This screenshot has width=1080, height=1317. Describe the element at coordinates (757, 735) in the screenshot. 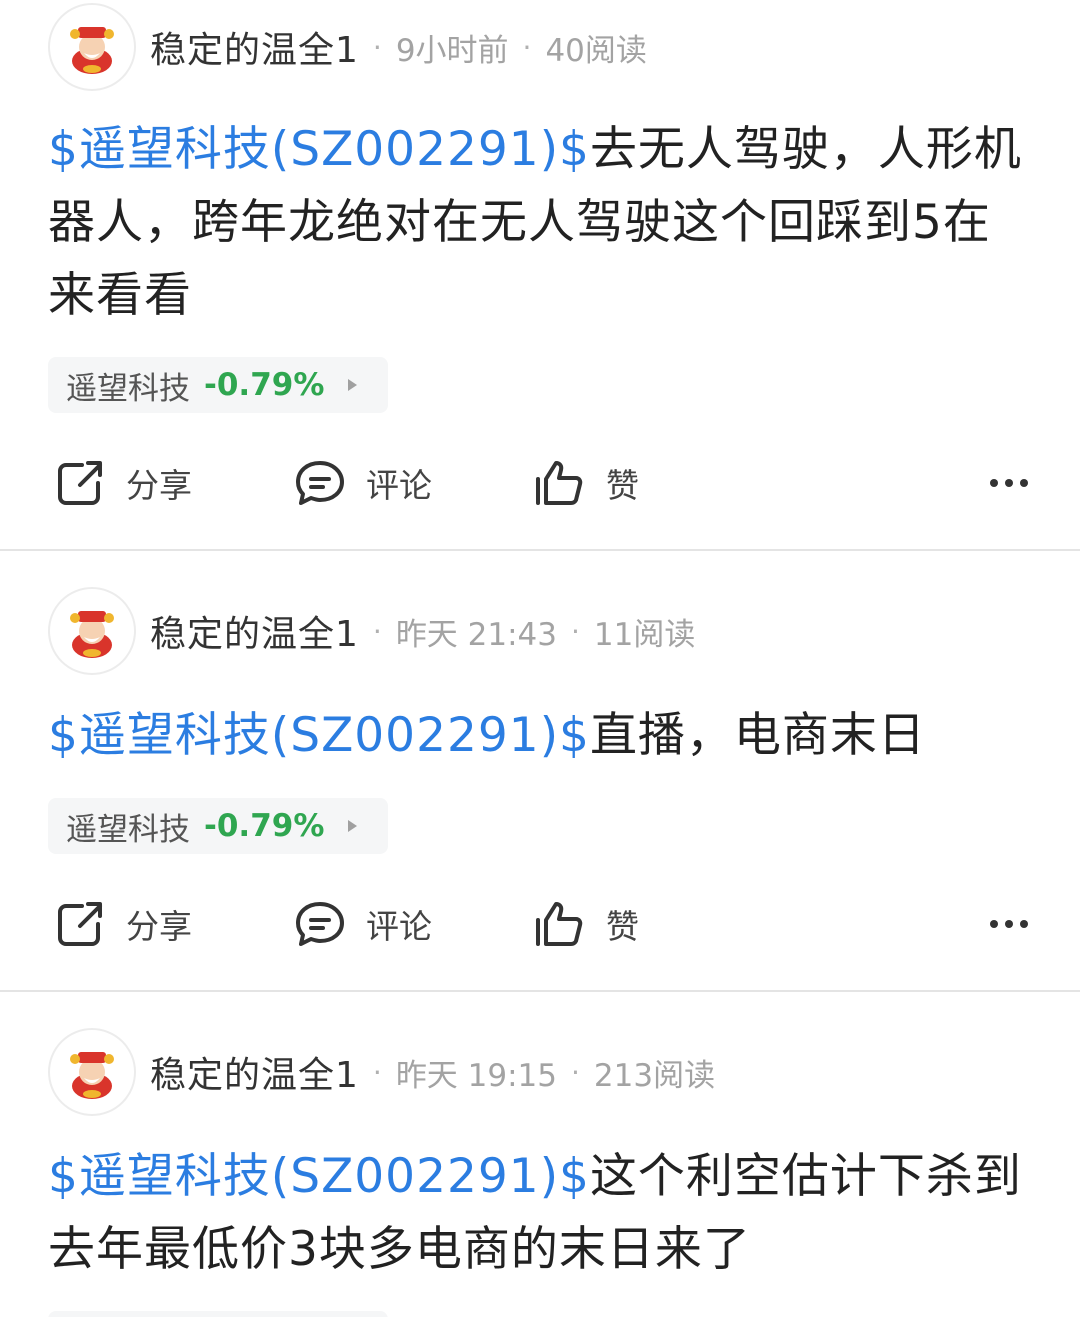

I see `post-text: 直播，电商末日` at that location.